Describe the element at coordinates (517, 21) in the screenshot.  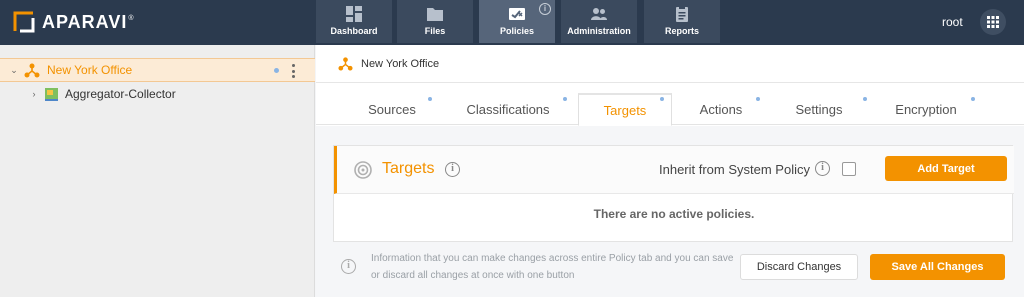
I see `nav-policies: i Policies` at that location.